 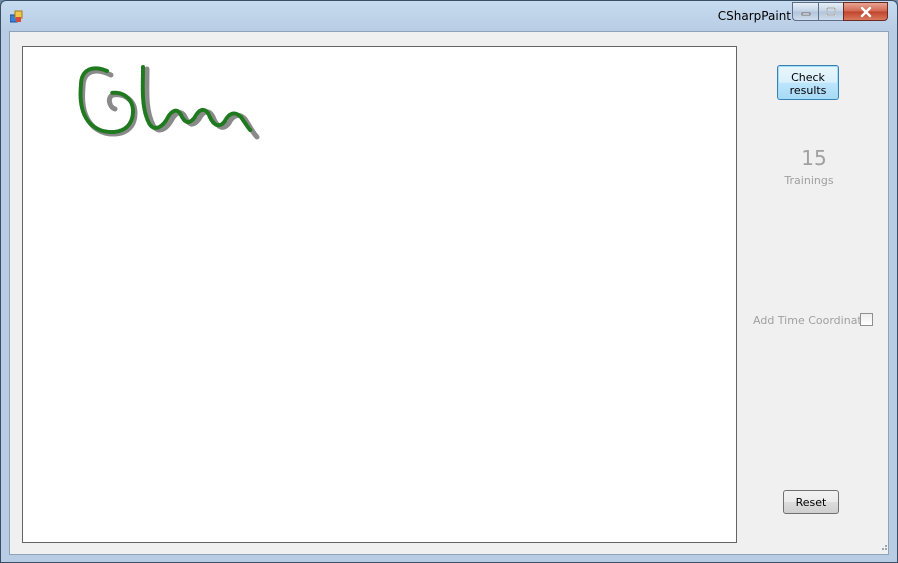 I want to click on close-button, so click(x=865, y=11).